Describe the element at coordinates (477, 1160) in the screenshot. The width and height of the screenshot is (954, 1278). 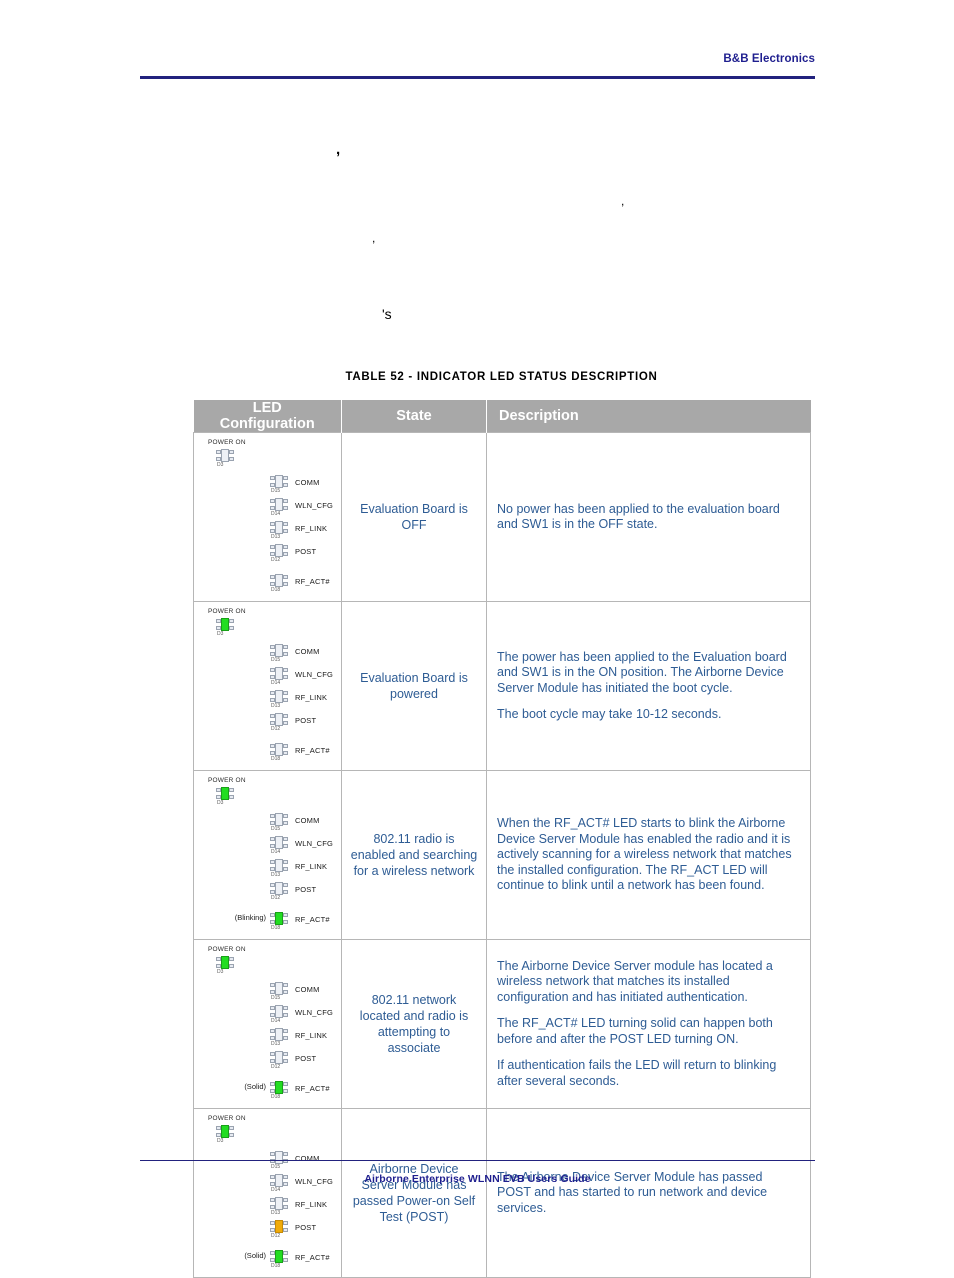
I see `footer-divider` at that location.